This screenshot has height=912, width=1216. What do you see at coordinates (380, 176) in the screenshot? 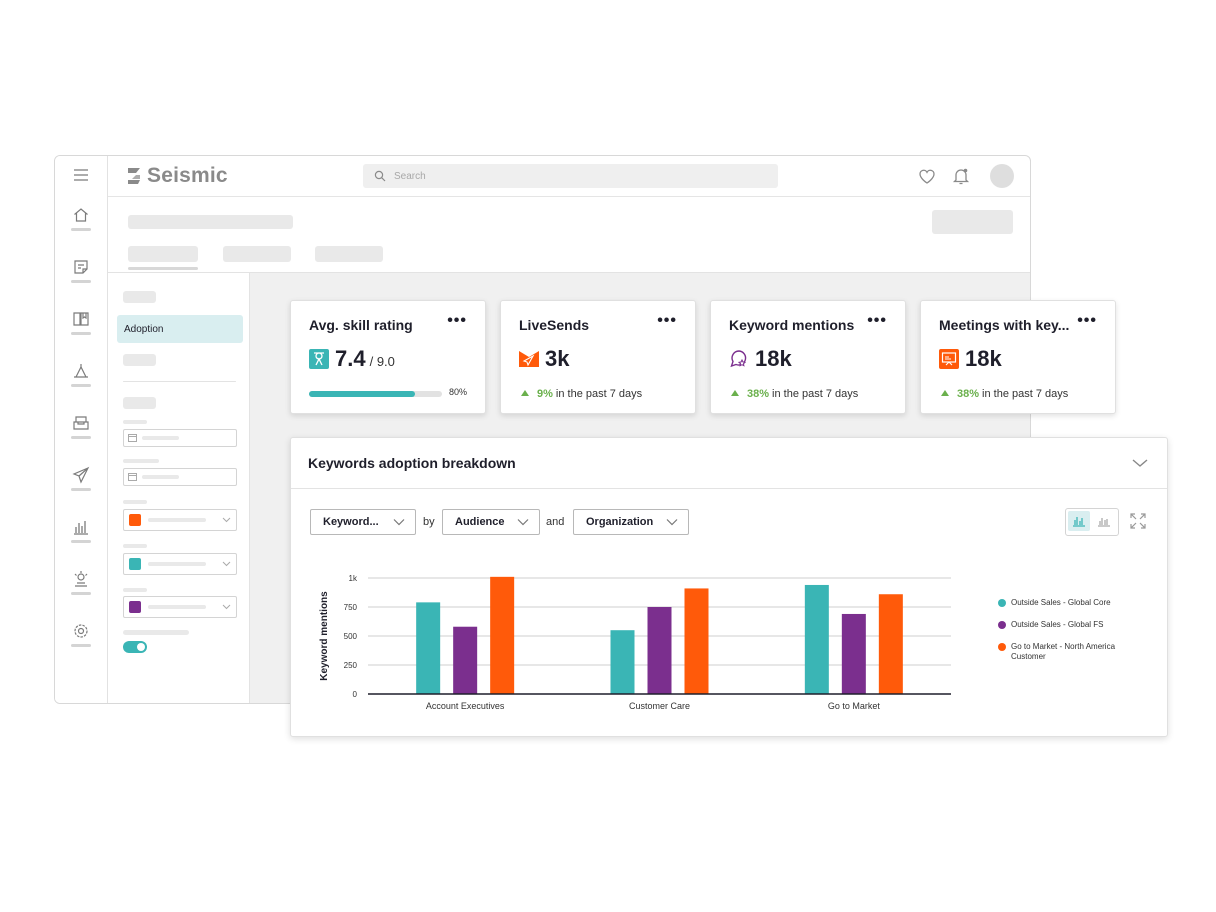
I see `search-icon` at bounding box center [380, 176].